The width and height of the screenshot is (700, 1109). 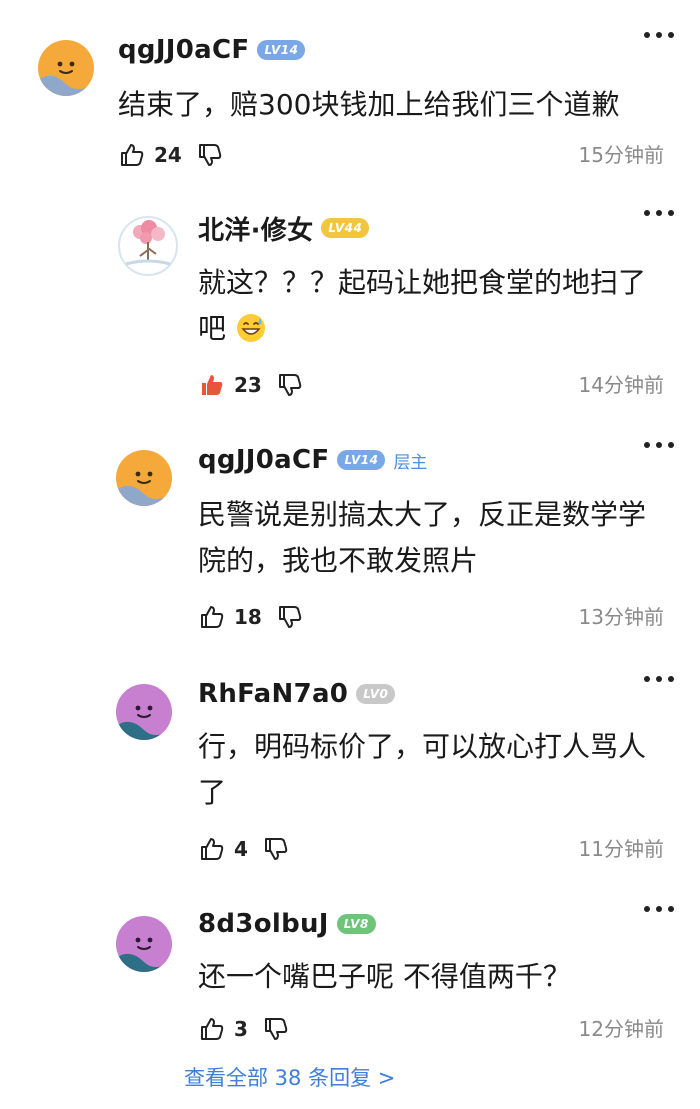 What do you see at coordinates (338, 560) in the screenshot?
I see `comment-line: 院的，我也不敢发照片` at bounding box center [338, 560].